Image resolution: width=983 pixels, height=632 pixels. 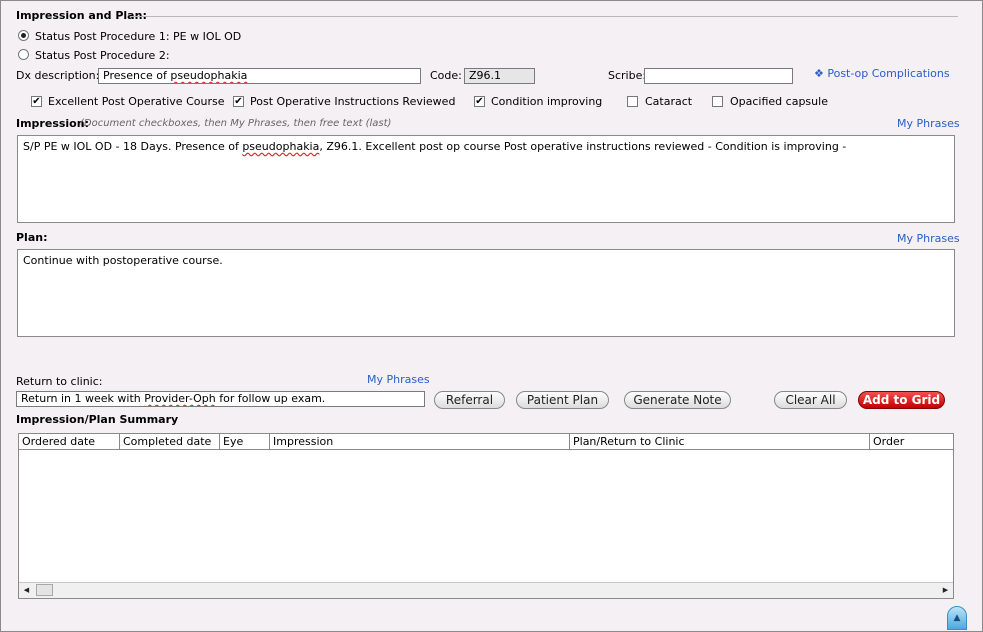 I want to click on status-procedure-1-label: Status Post Procedure 1: PE w IOL OD, so click(x=138, y=36).